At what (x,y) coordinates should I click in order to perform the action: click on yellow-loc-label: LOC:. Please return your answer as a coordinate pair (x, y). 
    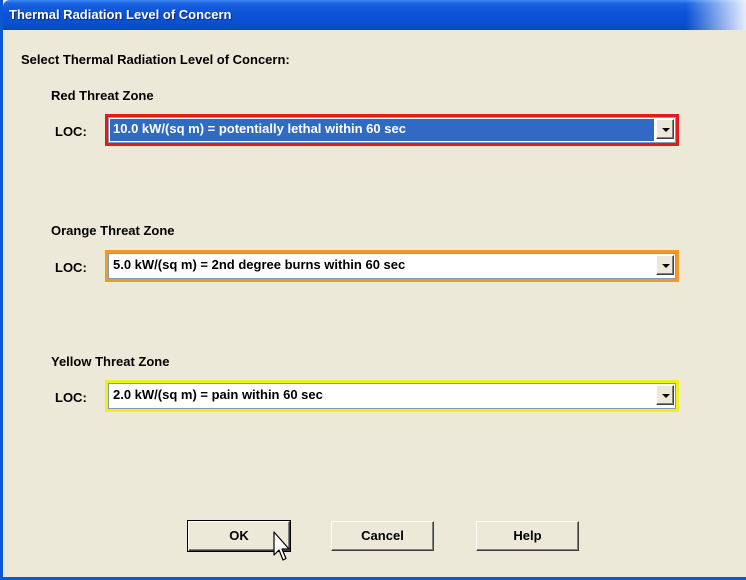
    Looking at the image, I should click on (71, 397).